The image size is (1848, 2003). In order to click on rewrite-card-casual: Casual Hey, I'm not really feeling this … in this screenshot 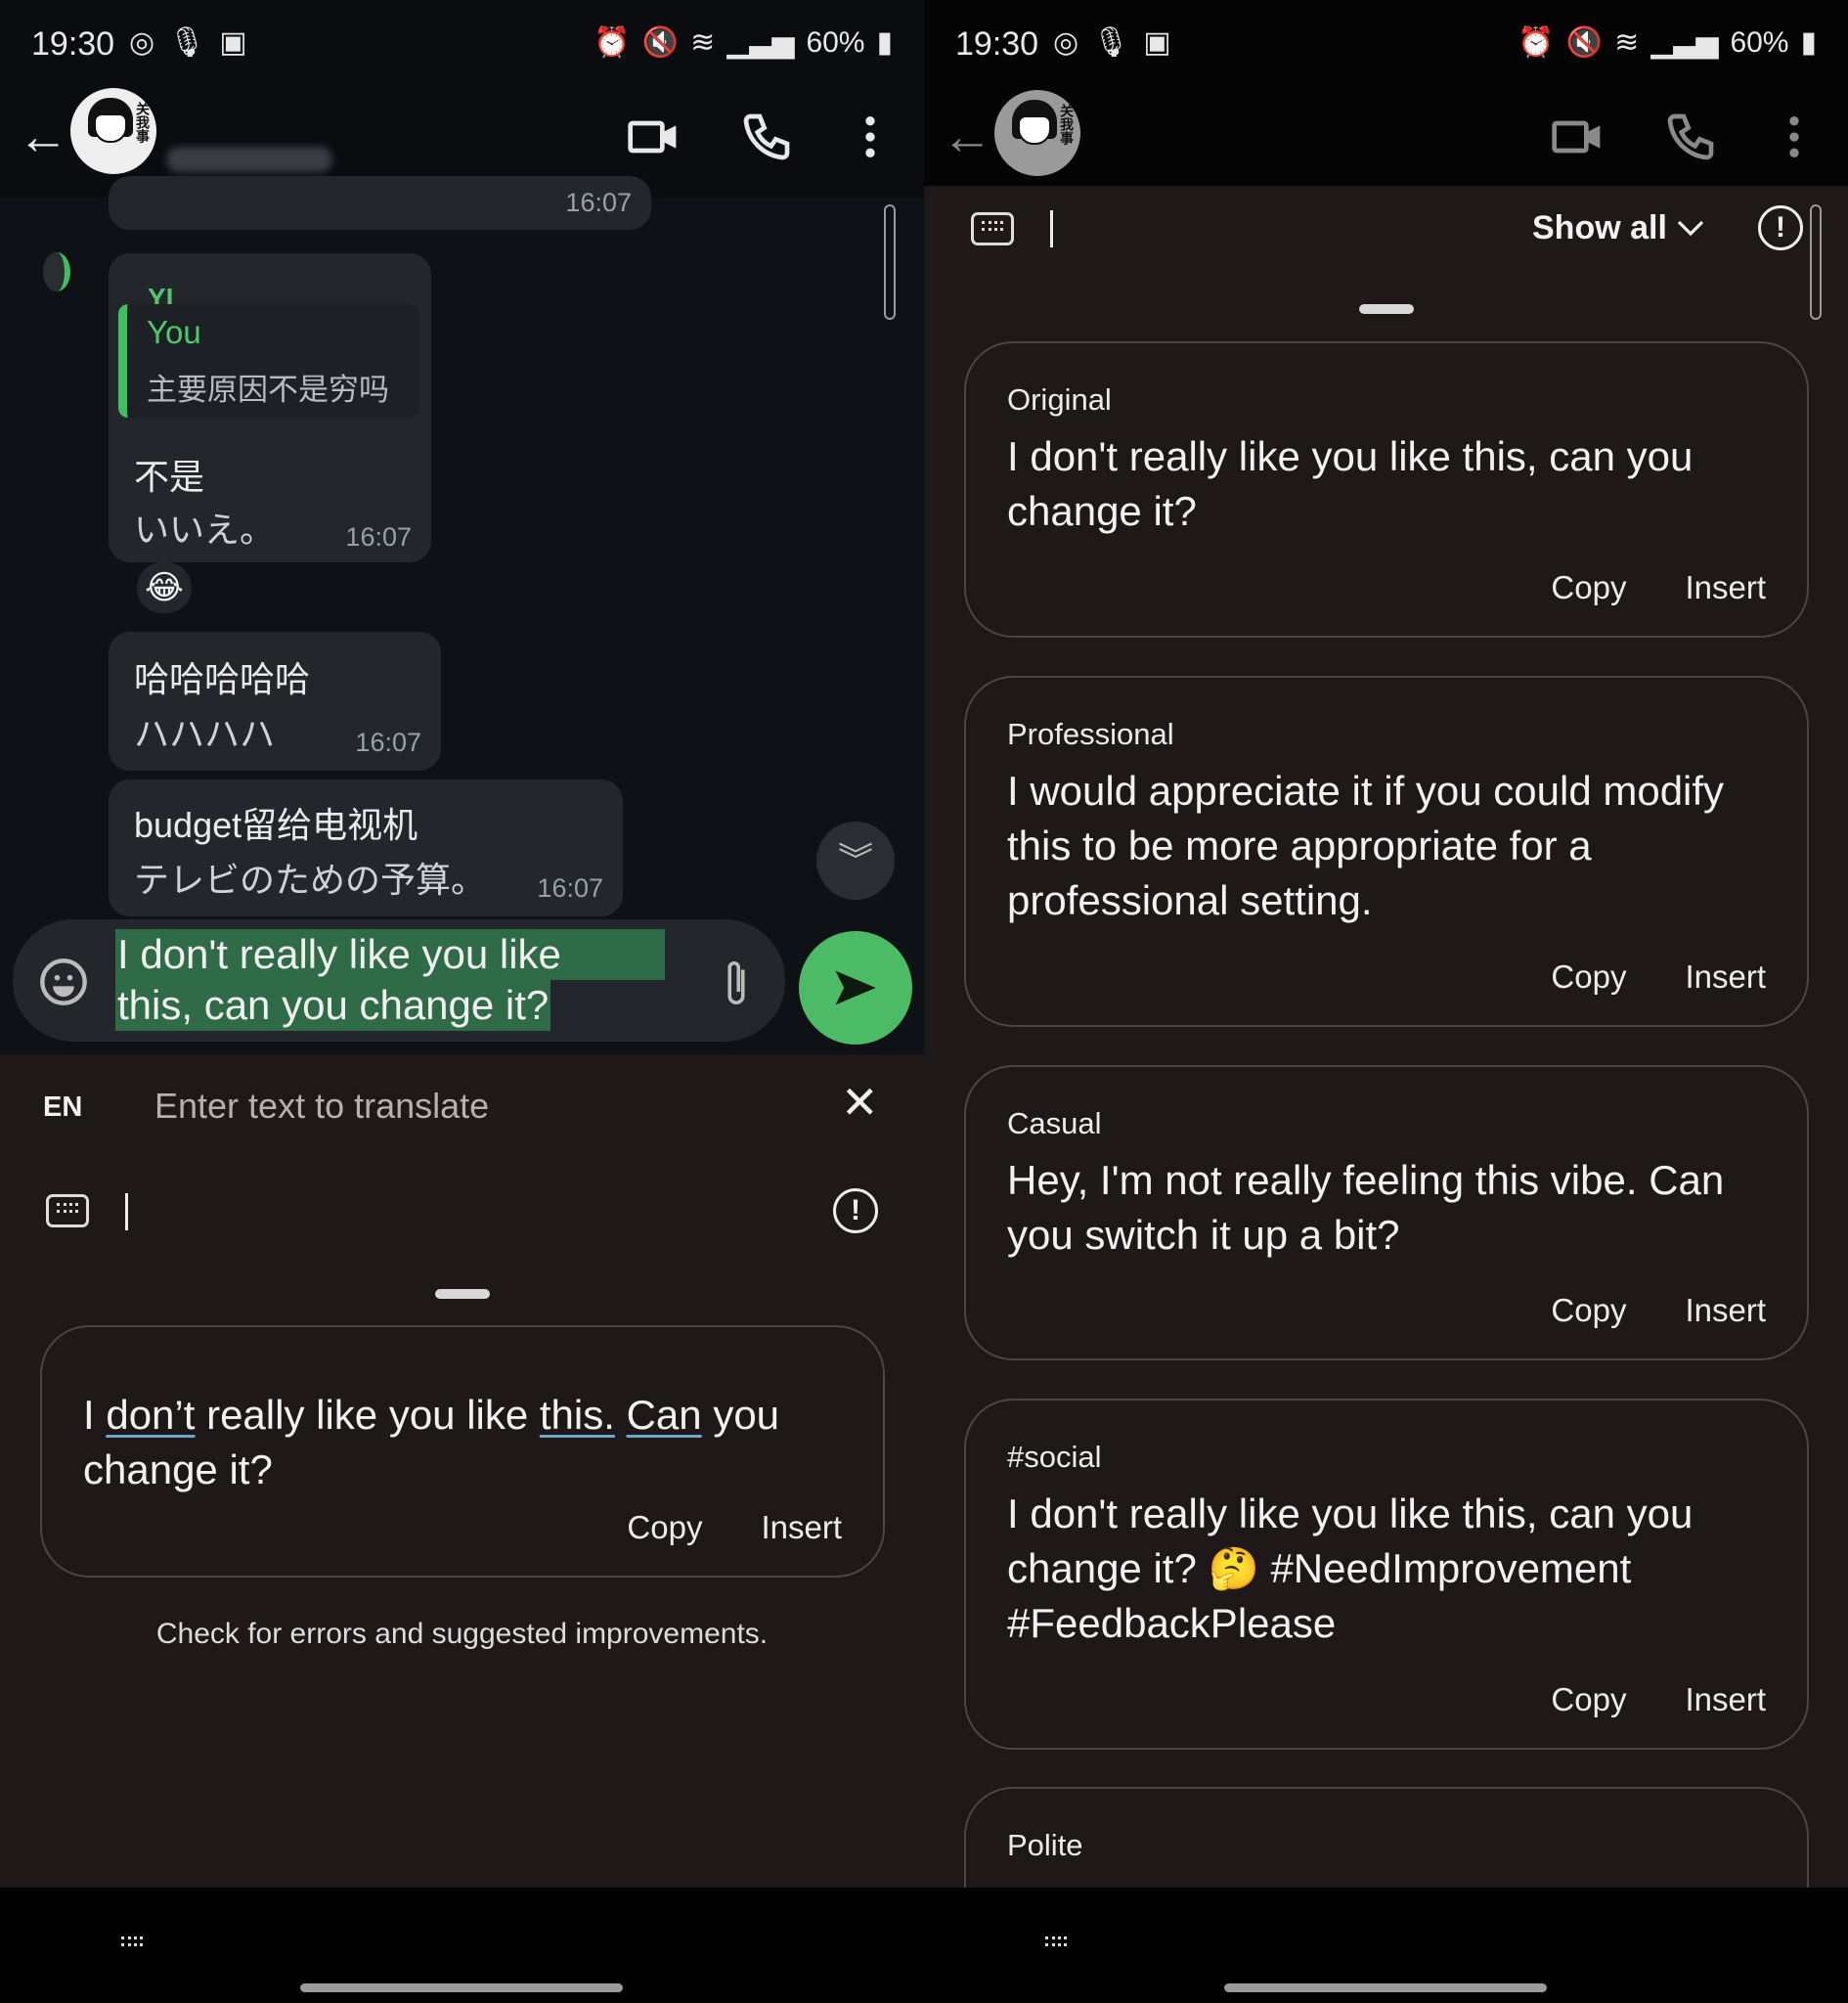, I will do `click(1386, 1212)`.